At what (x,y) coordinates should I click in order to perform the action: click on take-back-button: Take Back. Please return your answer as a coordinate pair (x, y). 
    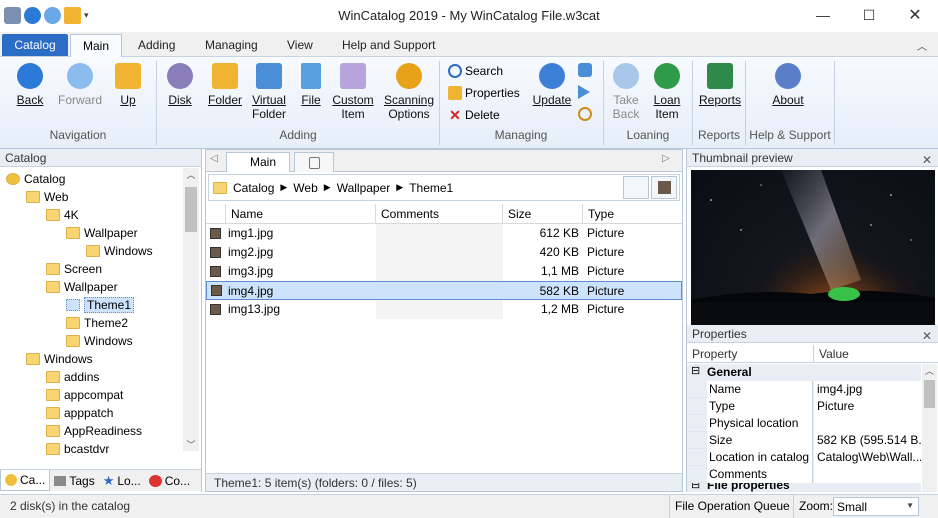
    Looking at the image, I should click on (626, 91).